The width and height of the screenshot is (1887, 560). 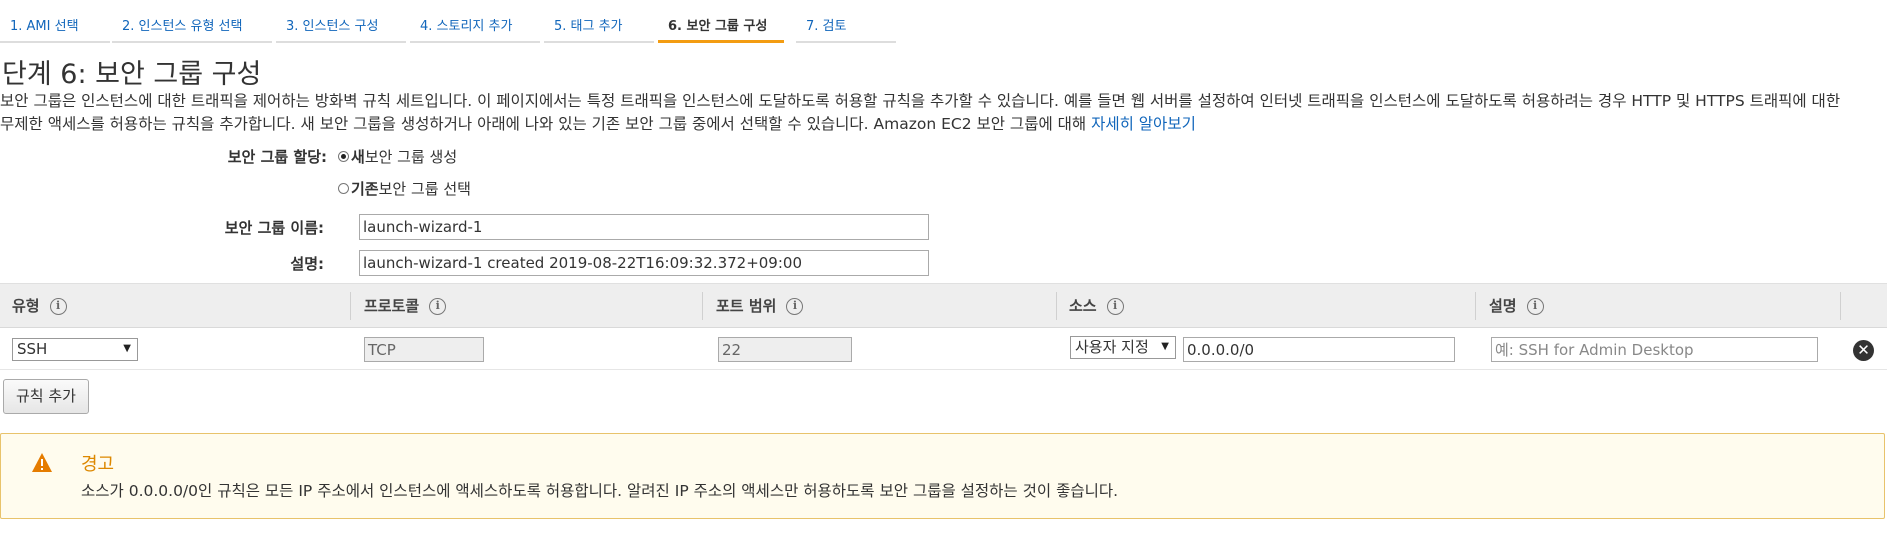 What do you see at coordinates (424, 189) in the screenshot?
I see `radio-existing-label: 보안 그룹 선택` at bounding box center [424, 189].